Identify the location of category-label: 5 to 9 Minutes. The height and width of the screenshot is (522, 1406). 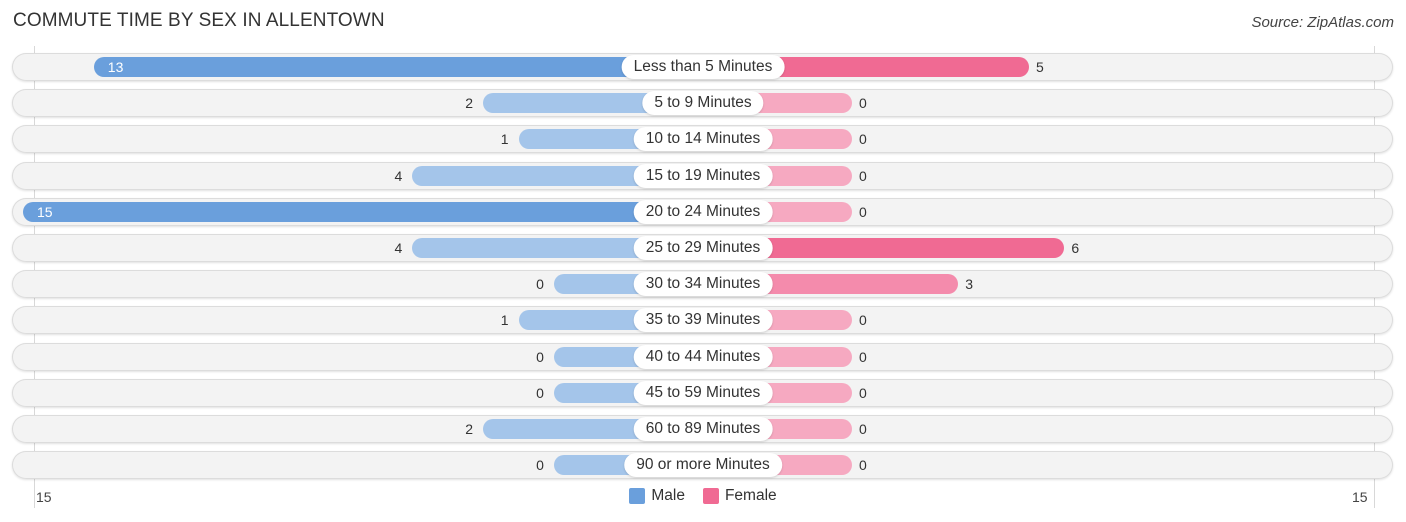
(703, 103).